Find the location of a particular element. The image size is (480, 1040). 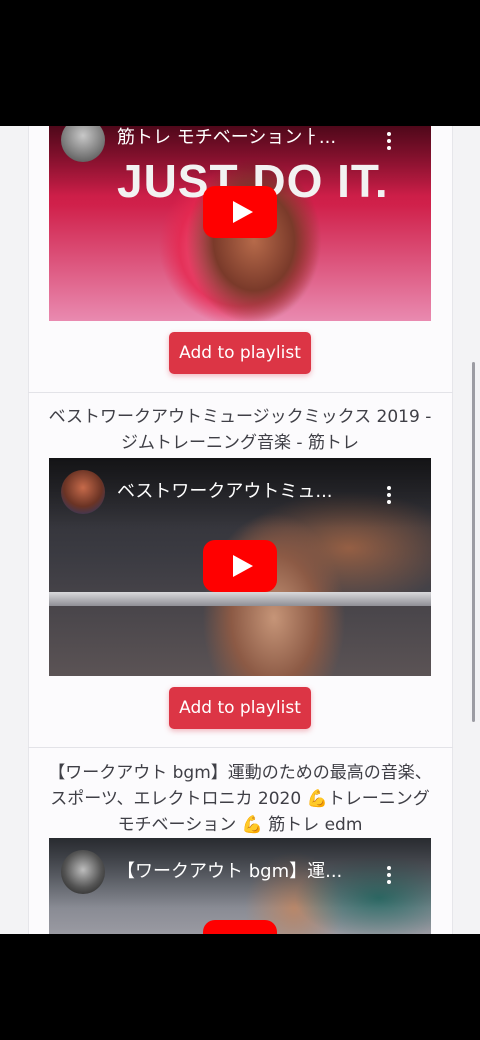

scrollbar-thumb is located at coordinates (473, 542).